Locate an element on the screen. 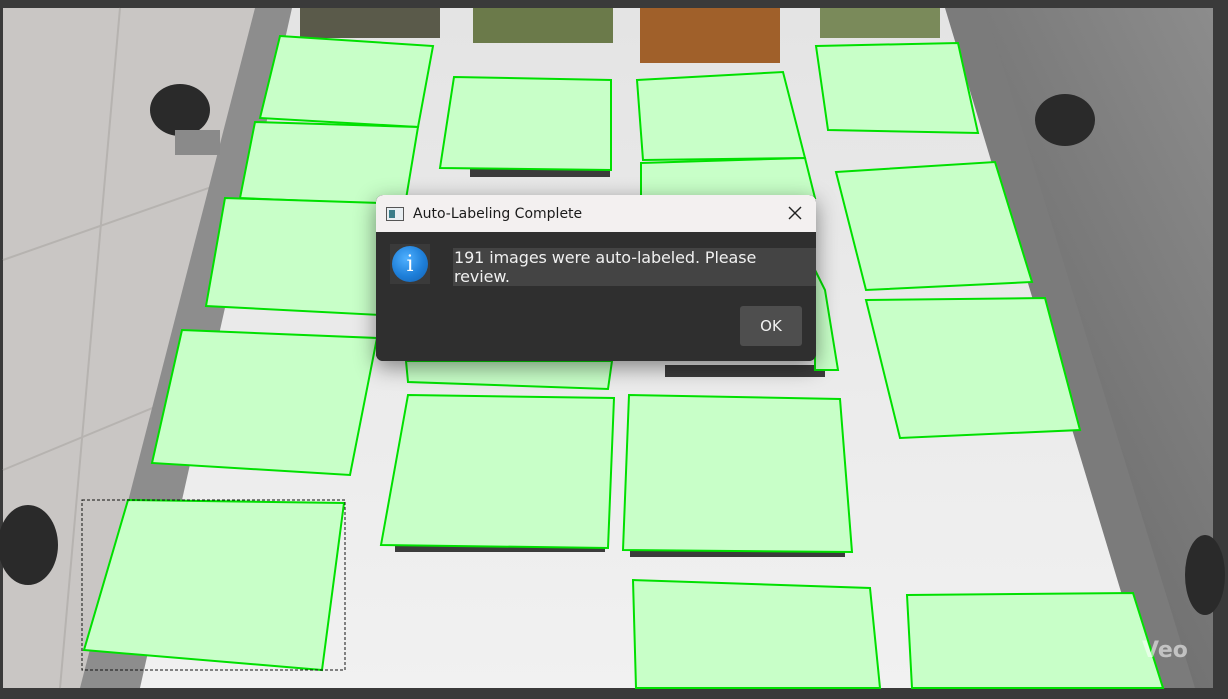  info-circle: i is located at coordinates (410, 264).